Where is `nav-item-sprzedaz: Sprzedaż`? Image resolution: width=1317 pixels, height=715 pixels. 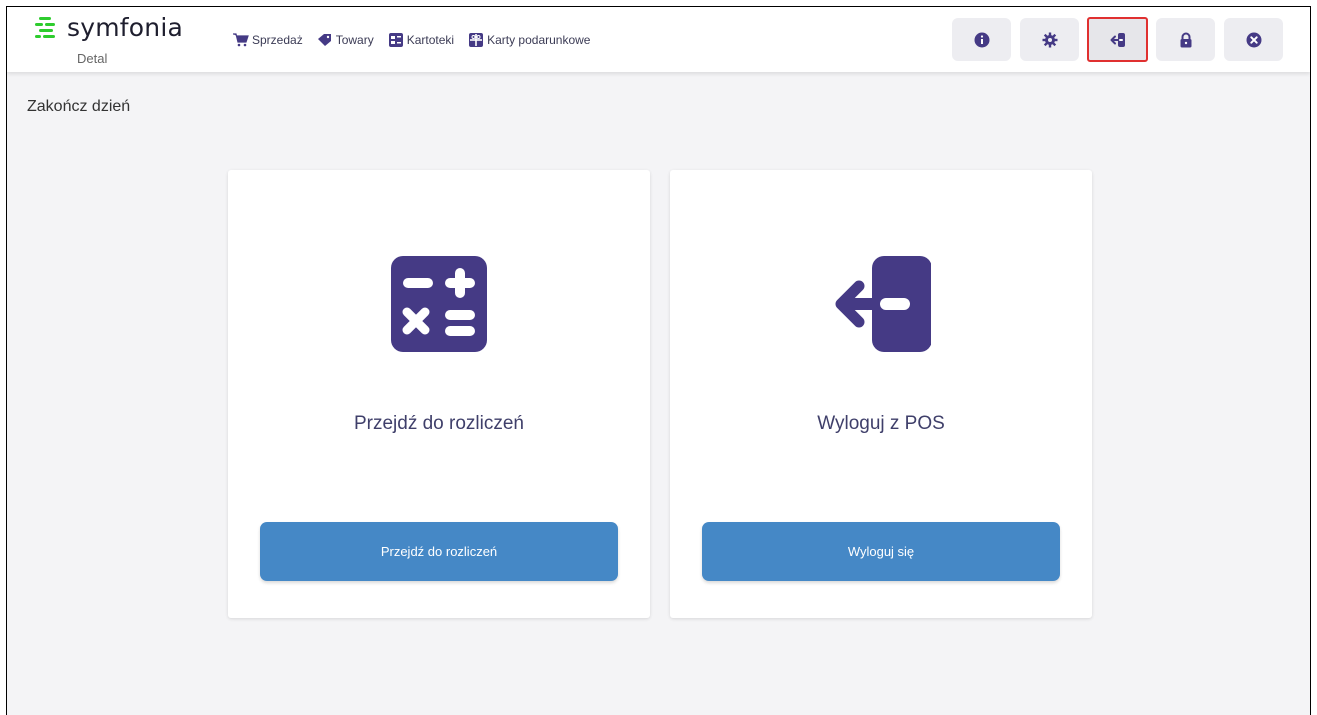 nav-item-sprzedaz: Sprzedaż is located at coordinates (268, 40).